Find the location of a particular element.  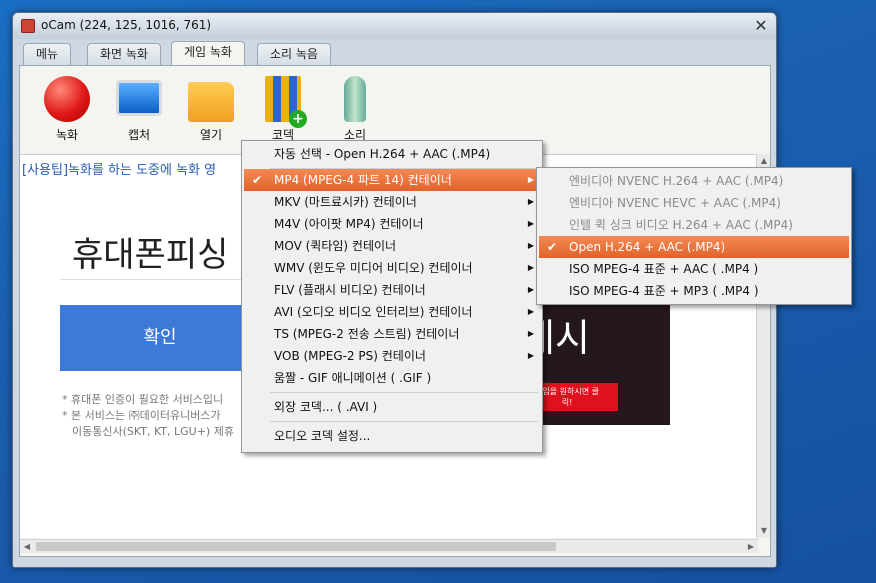

menu-item-label: MP4 (MPEG-4 파트 14) 컨테이너 is located at coordinates (363, 180).